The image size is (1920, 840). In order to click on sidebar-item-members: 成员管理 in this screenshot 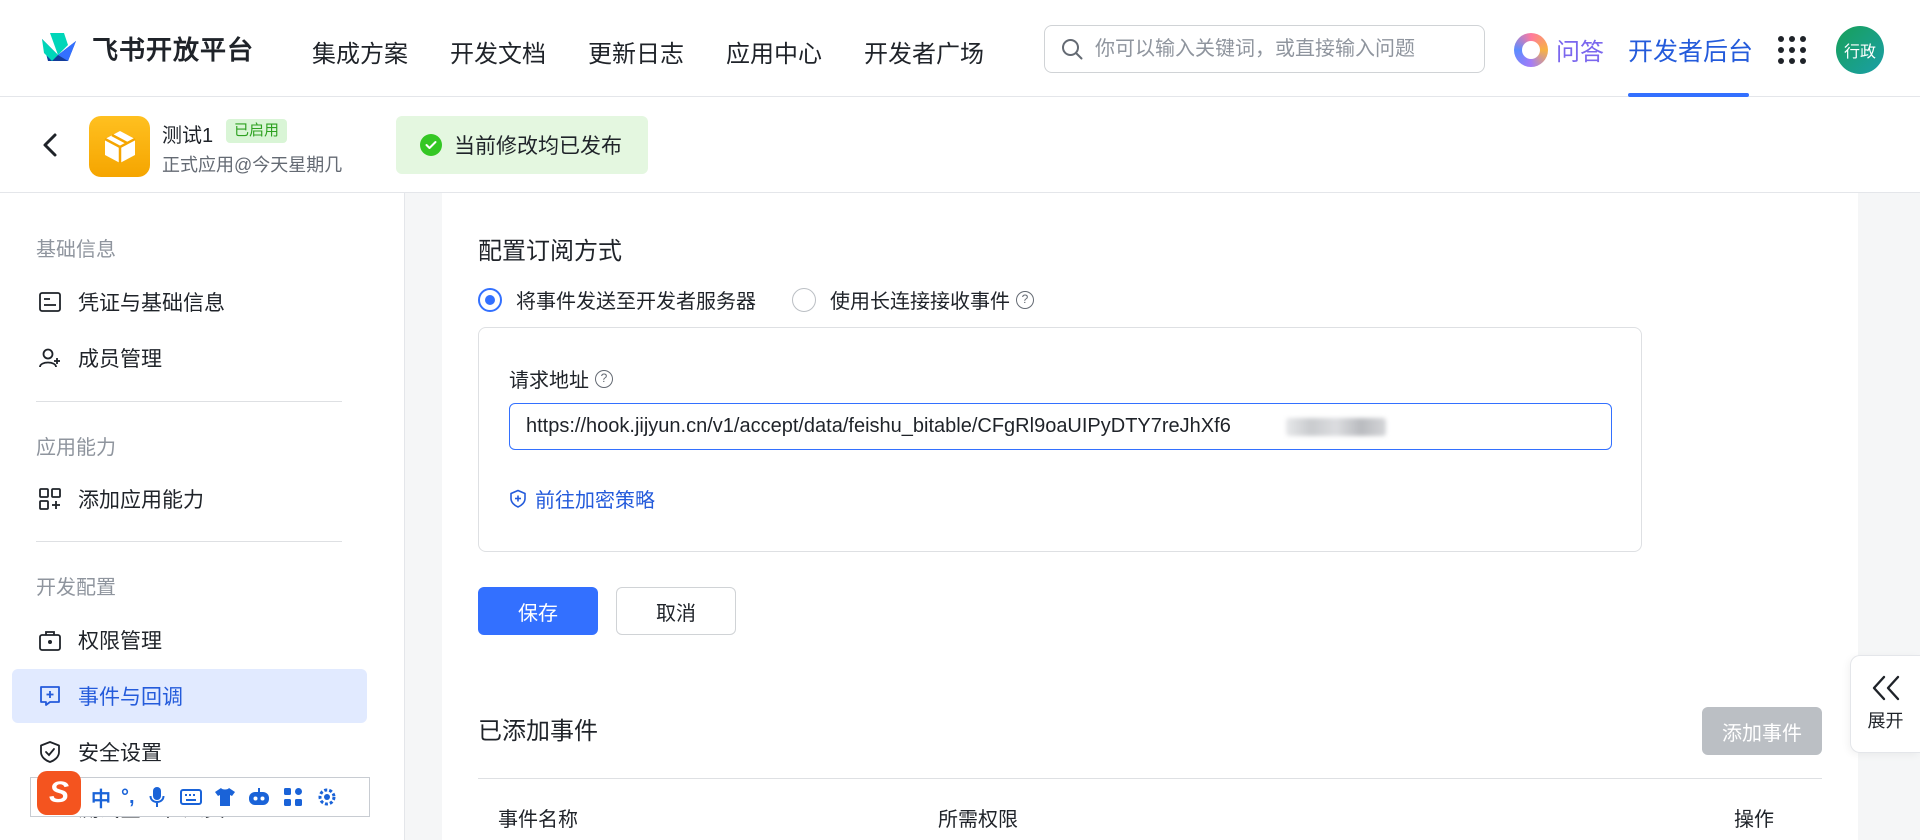, I will do `click(189, 358)`.